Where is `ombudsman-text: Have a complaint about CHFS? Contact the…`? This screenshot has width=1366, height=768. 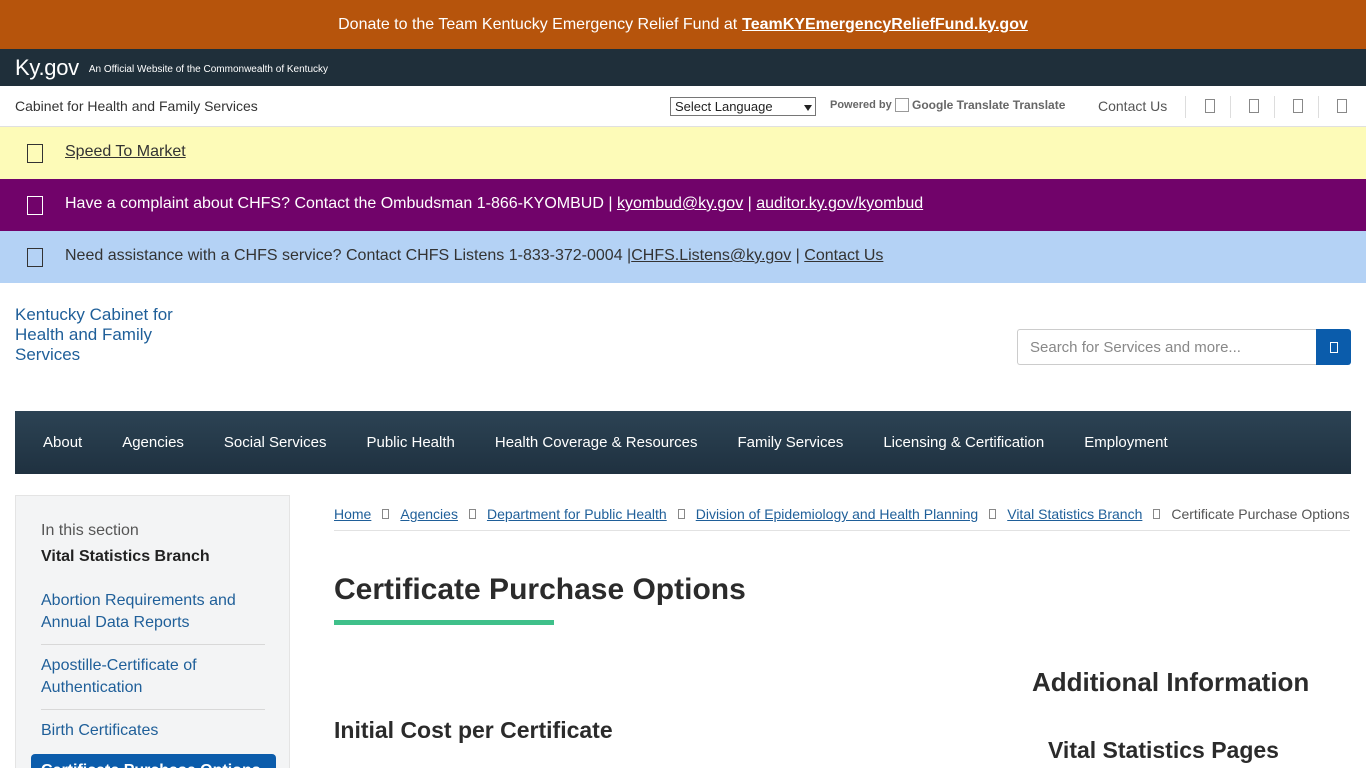
ombudsman-text: Have a complaint about CHFS? Contact the… is located at coordinates (339, 203).